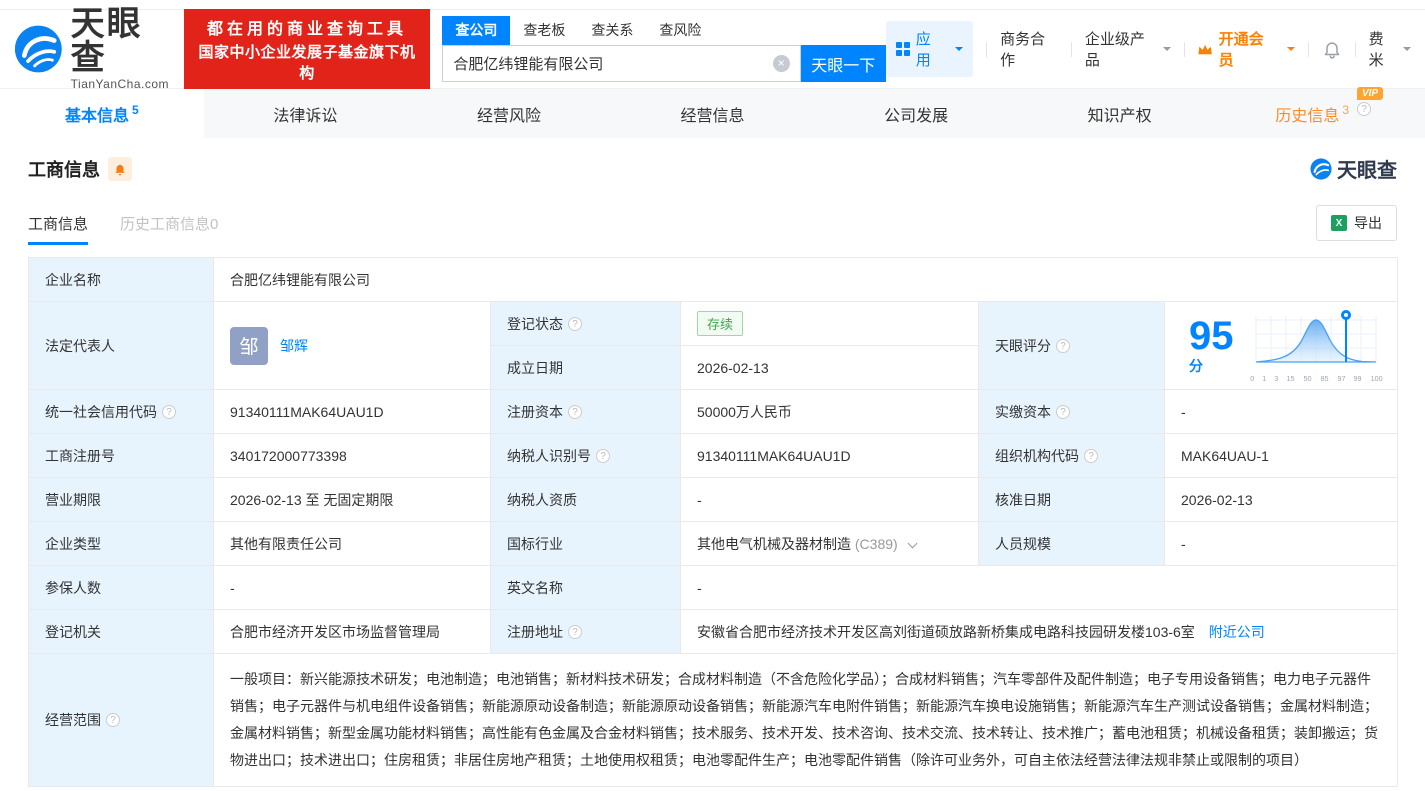 This screenshot has width=1425, height=791. Describe the element at coordinates (352, 499) in the screenshot. I see `business-term-value: 2026-02-13 至 无固定期限` at that location.